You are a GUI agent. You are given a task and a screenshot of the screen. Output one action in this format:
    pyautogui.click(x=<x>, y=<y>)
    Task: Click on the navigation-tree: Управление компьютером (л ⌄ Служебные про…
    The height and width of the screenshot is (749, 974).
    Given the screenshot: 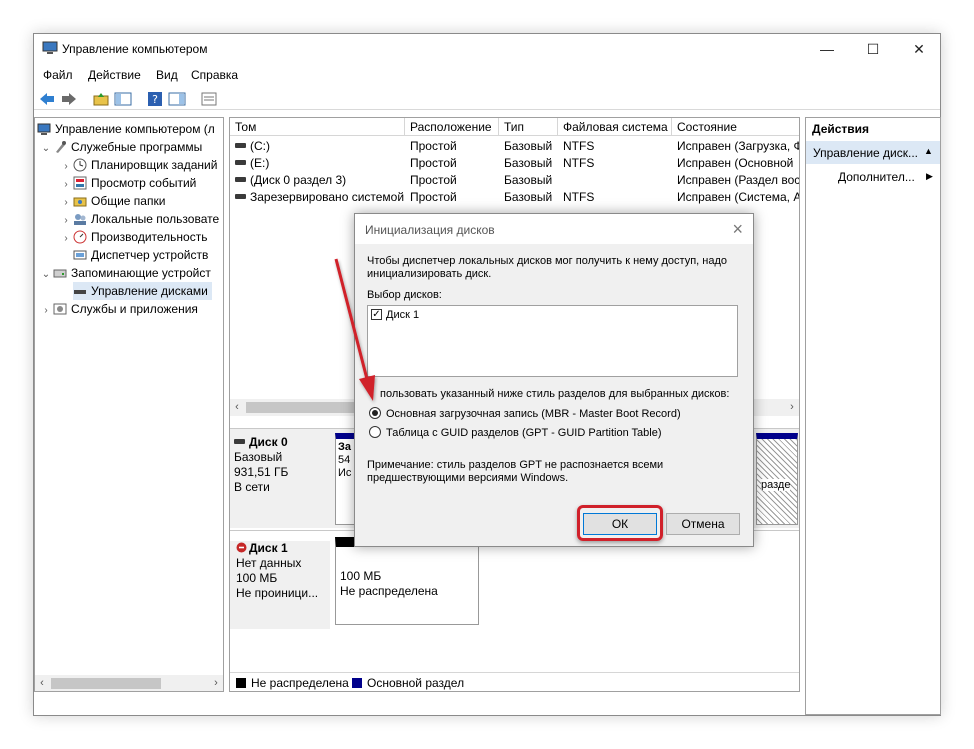 What is the action you would take?
    pyautogui.click(x=129, y=404)
    